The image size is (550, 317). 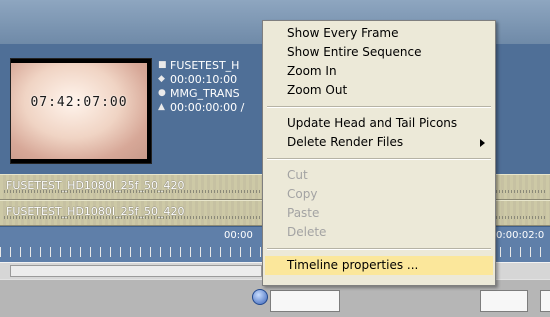 I want to click on clip-thumbnail: 07:42:07:00, so click(x=81, y=111).